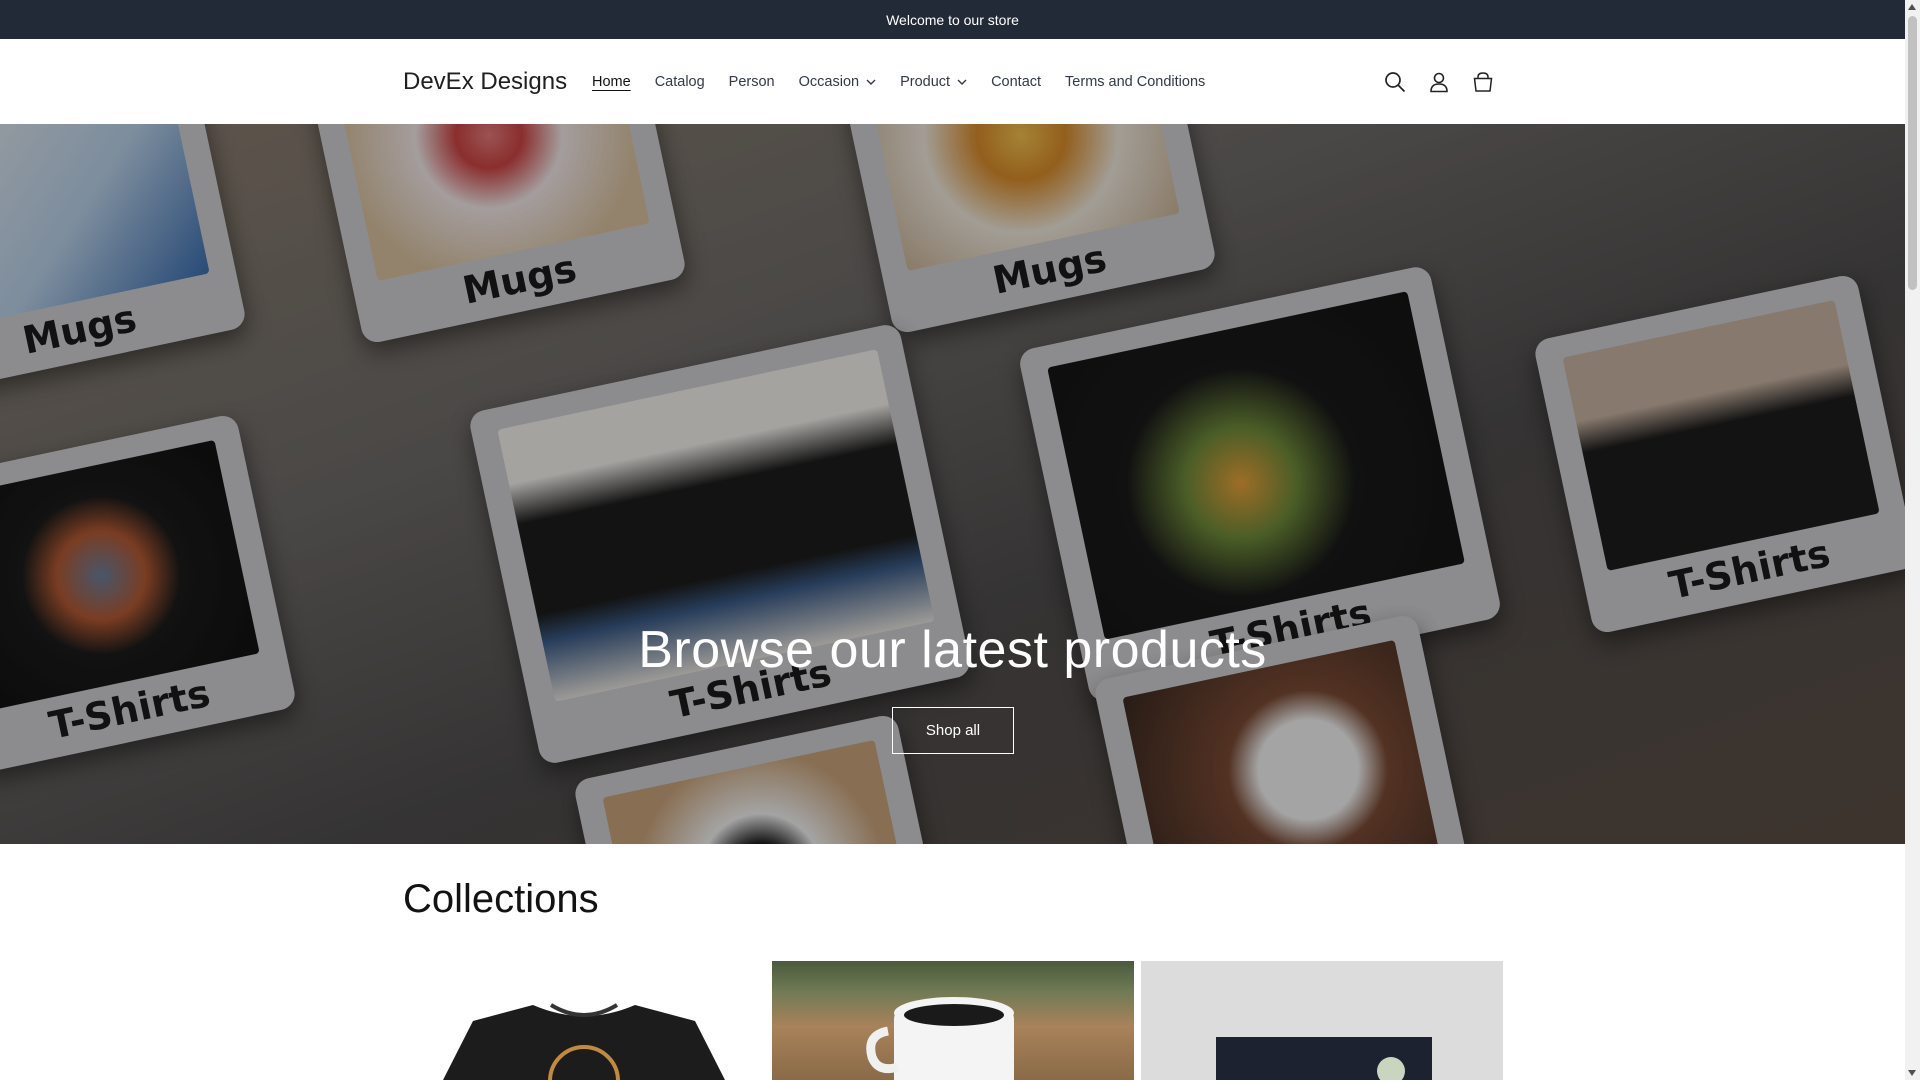  I want to click on nav-item-label: Terms and Conditions, so click(1135, 81).